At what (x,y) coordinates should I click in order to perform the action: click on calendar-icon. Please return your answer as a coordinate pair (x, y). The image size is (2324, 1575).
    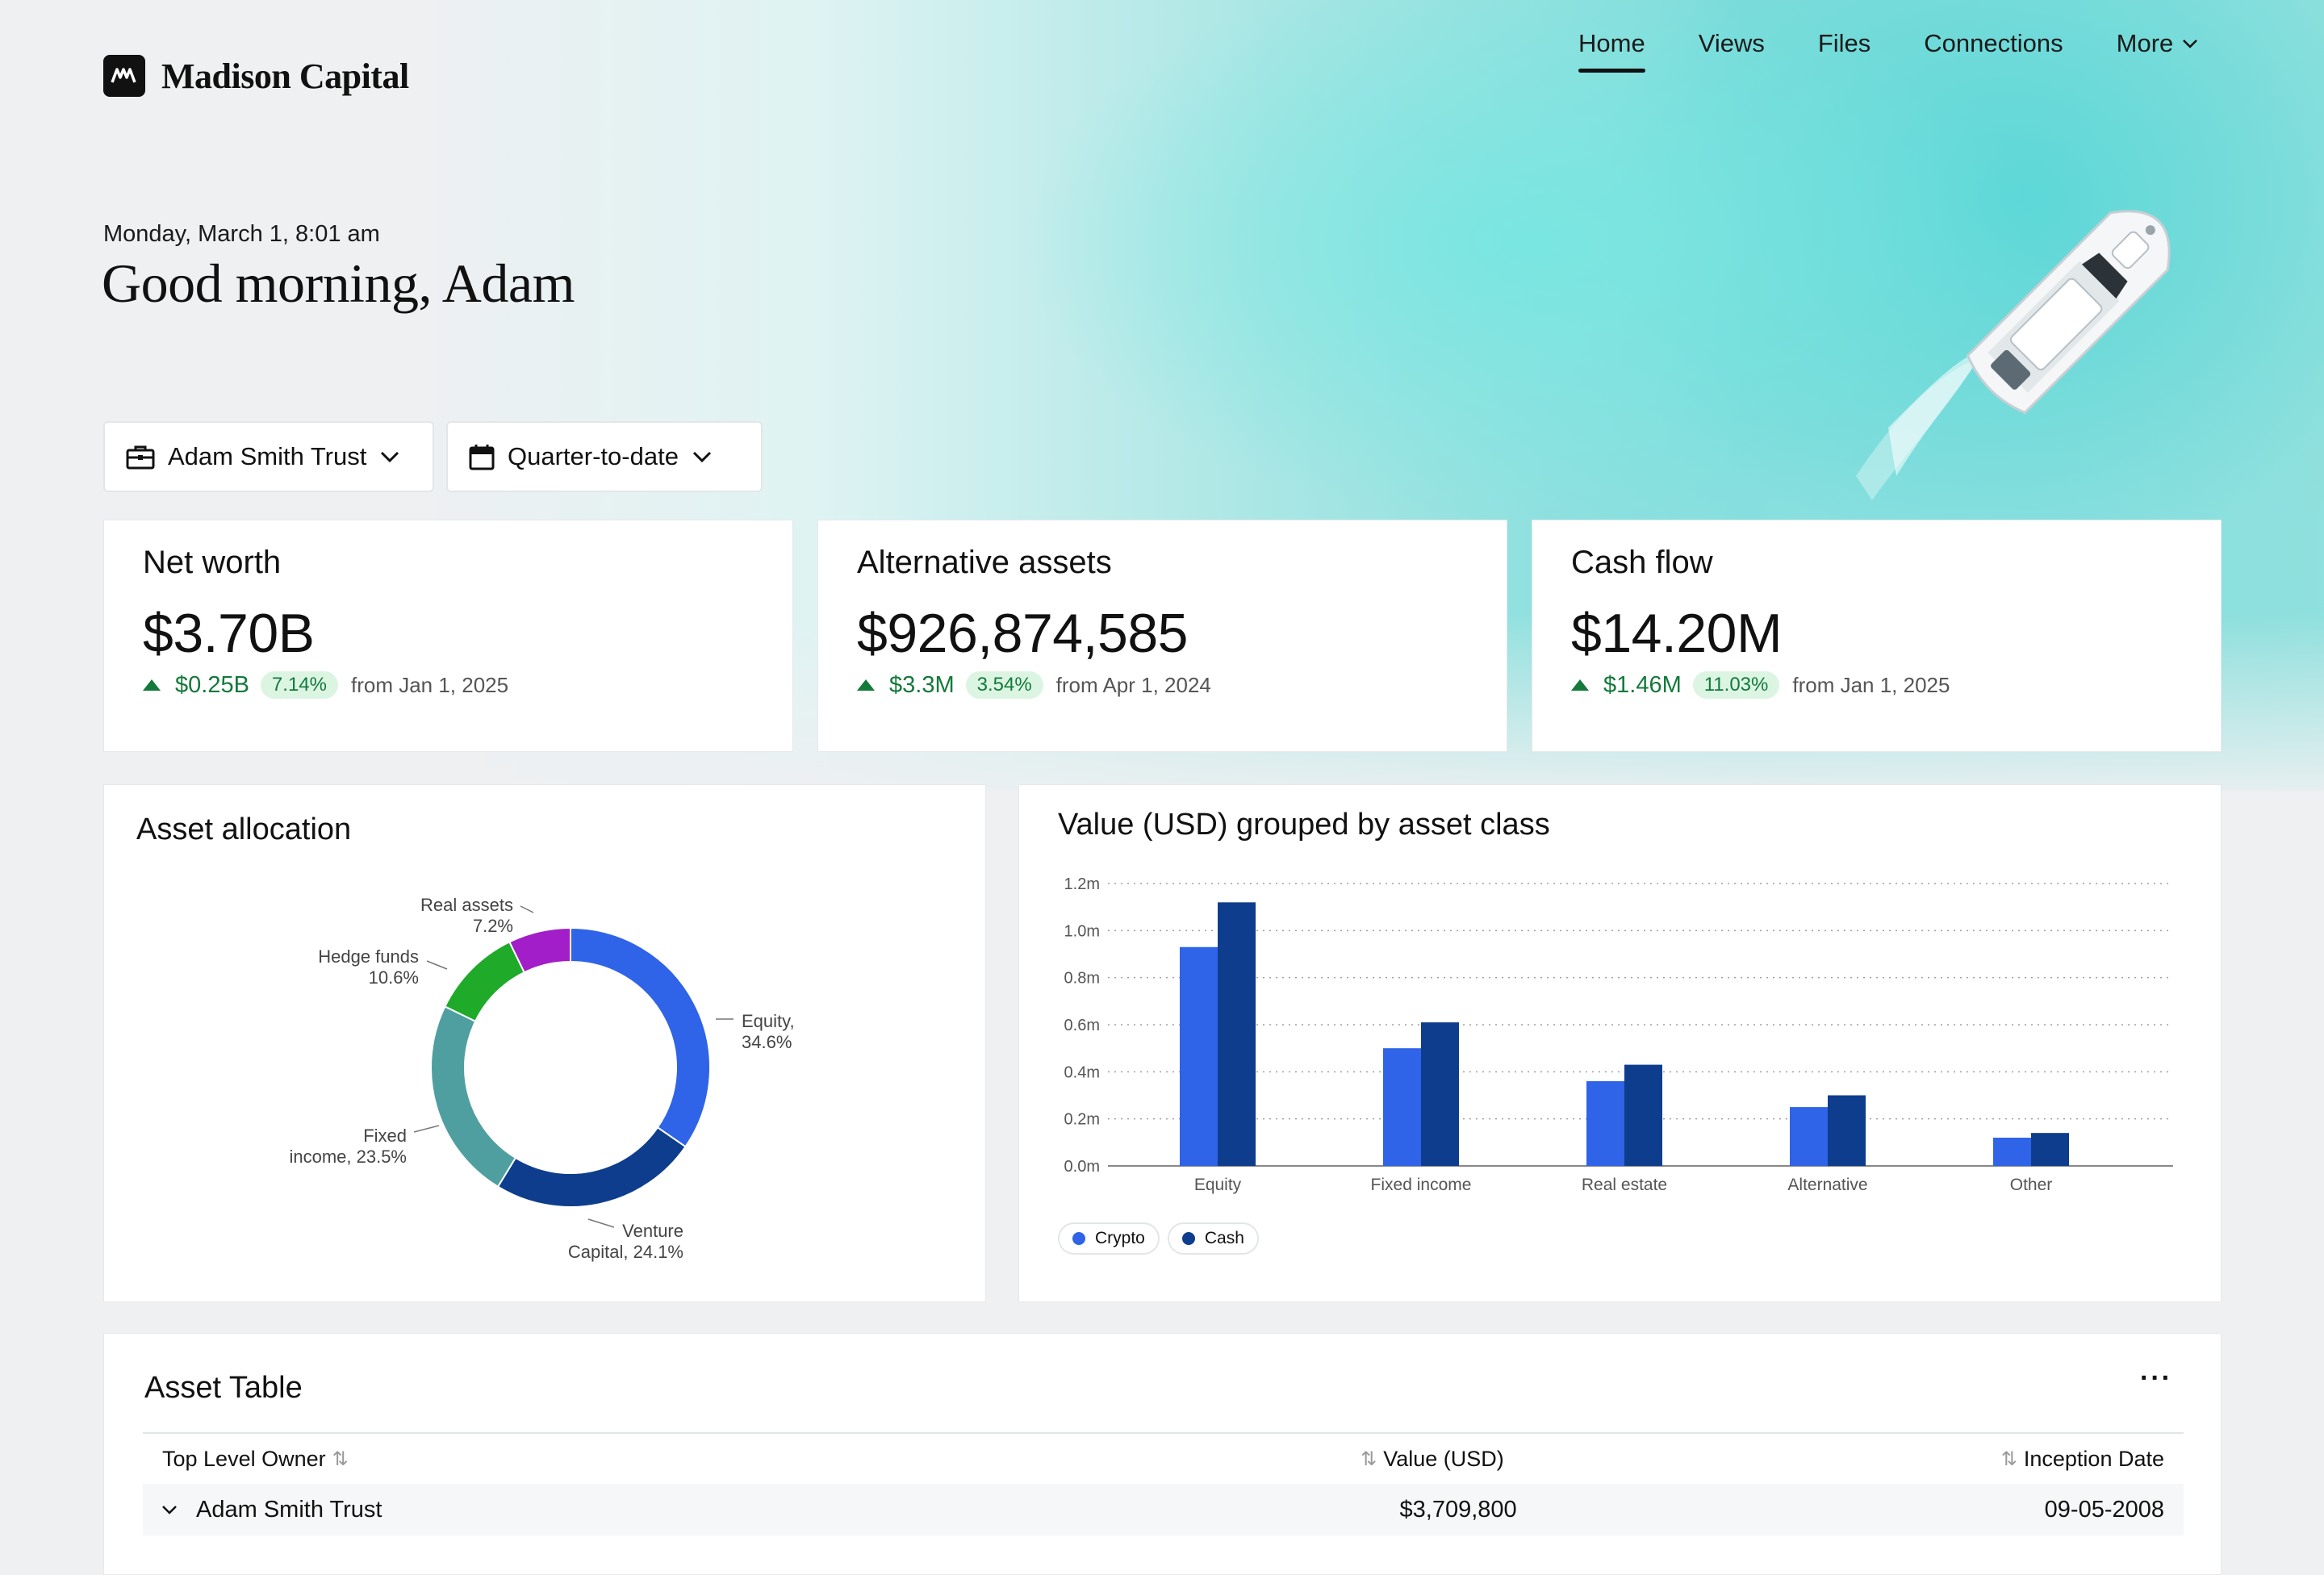
    Looking at the image, I should click on (482, 458).